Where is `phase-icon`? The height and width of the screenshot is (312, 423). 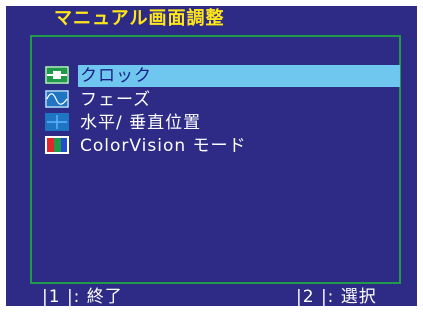 phase-icon is located at coordinates (57, 99).